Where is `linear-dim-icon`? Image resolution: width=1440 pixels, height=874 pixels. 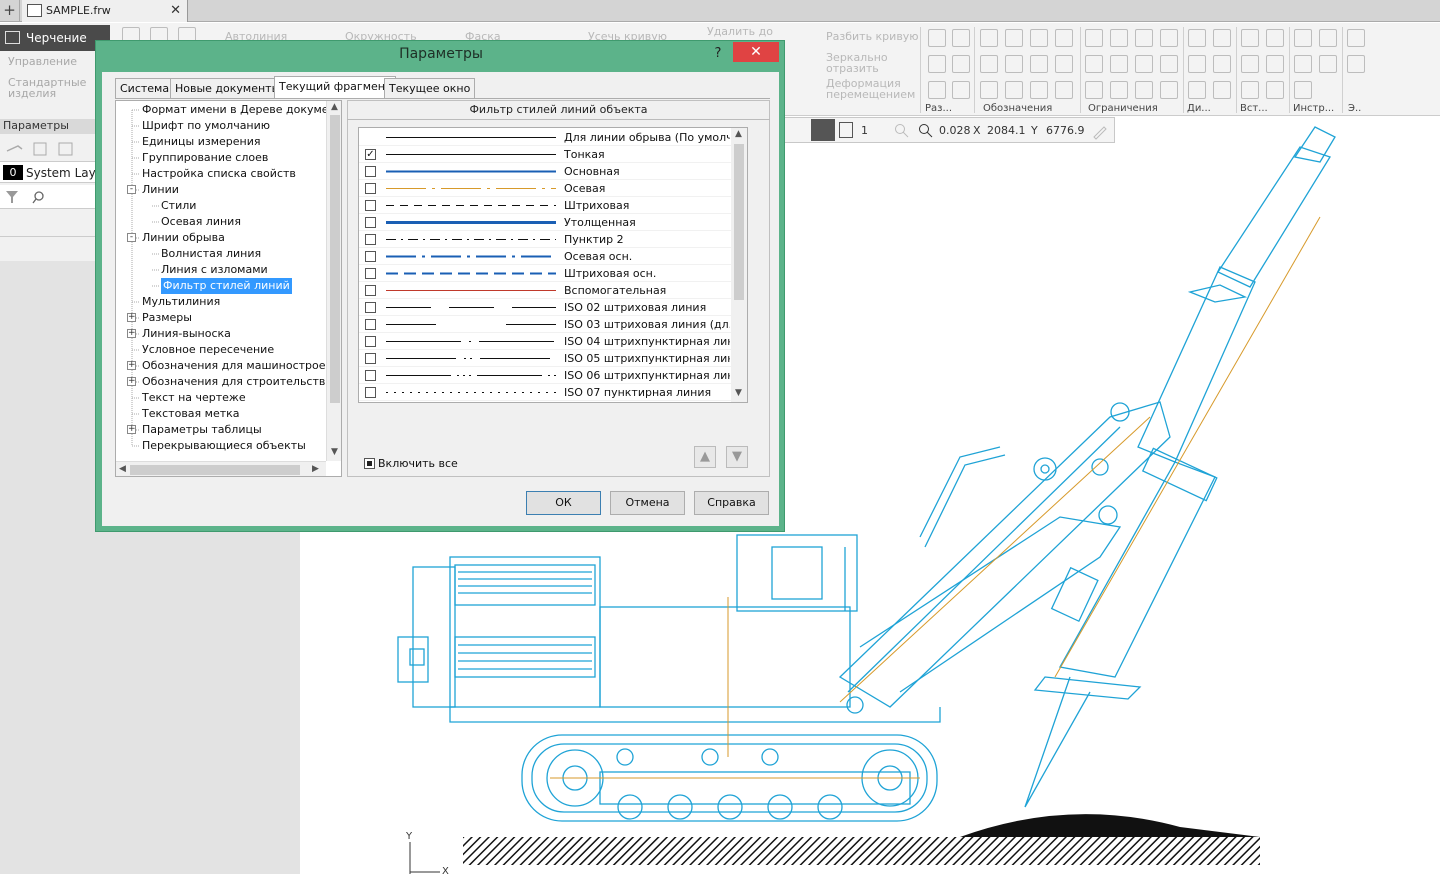
linear-dim-icon is located at coordinates (937, 90).